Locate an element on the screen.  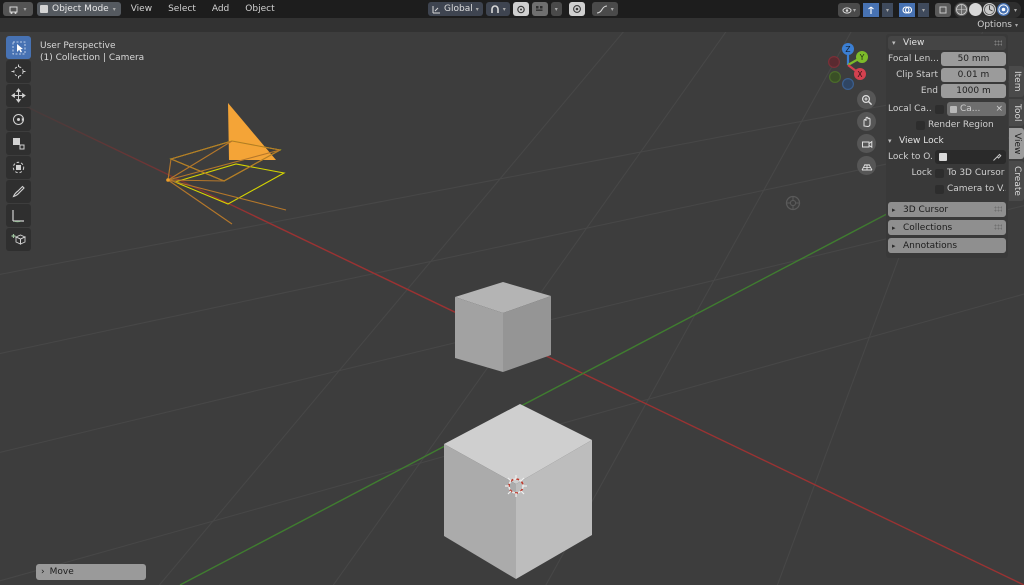
snap-target-icon is located at coordinates (576, 9).